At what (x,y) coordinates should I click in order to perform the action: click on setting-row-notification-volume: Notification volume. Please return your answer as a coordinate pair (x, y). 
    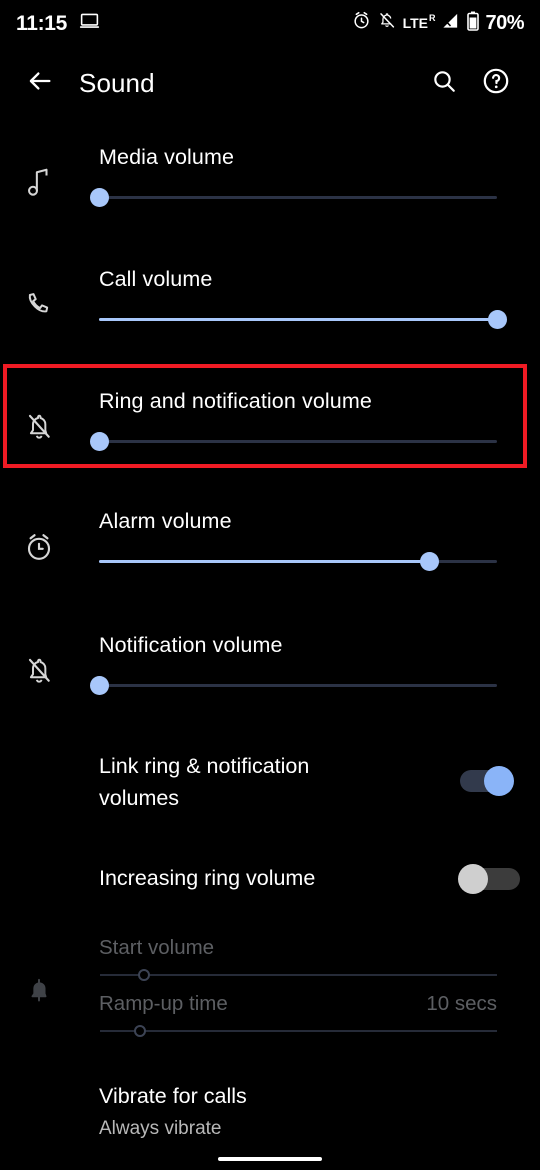
    Looking at the image, I should click on (270, 672).